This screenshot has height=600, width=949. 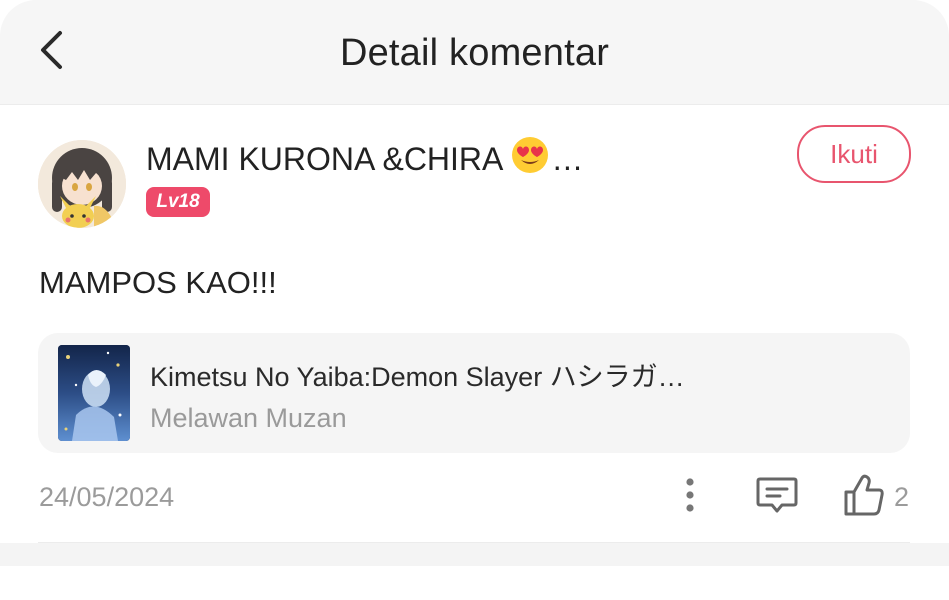 I want to click on page-title: Detail komentar, so click(x=474, y=53).